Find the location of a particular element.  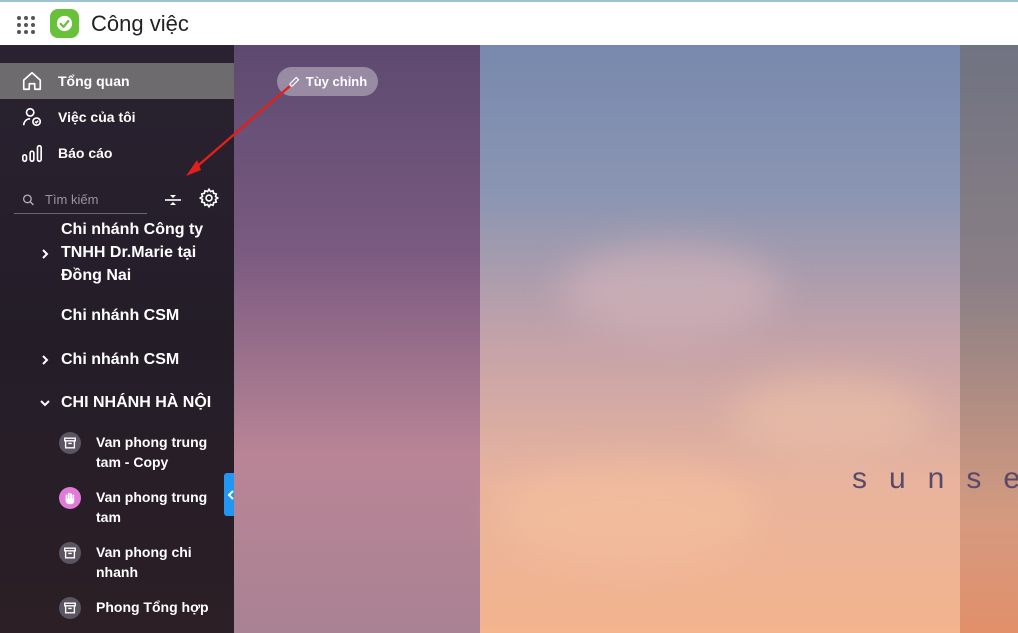

tree-item-csm: Chi nhánh CSM is located at coordinates (117, 315).